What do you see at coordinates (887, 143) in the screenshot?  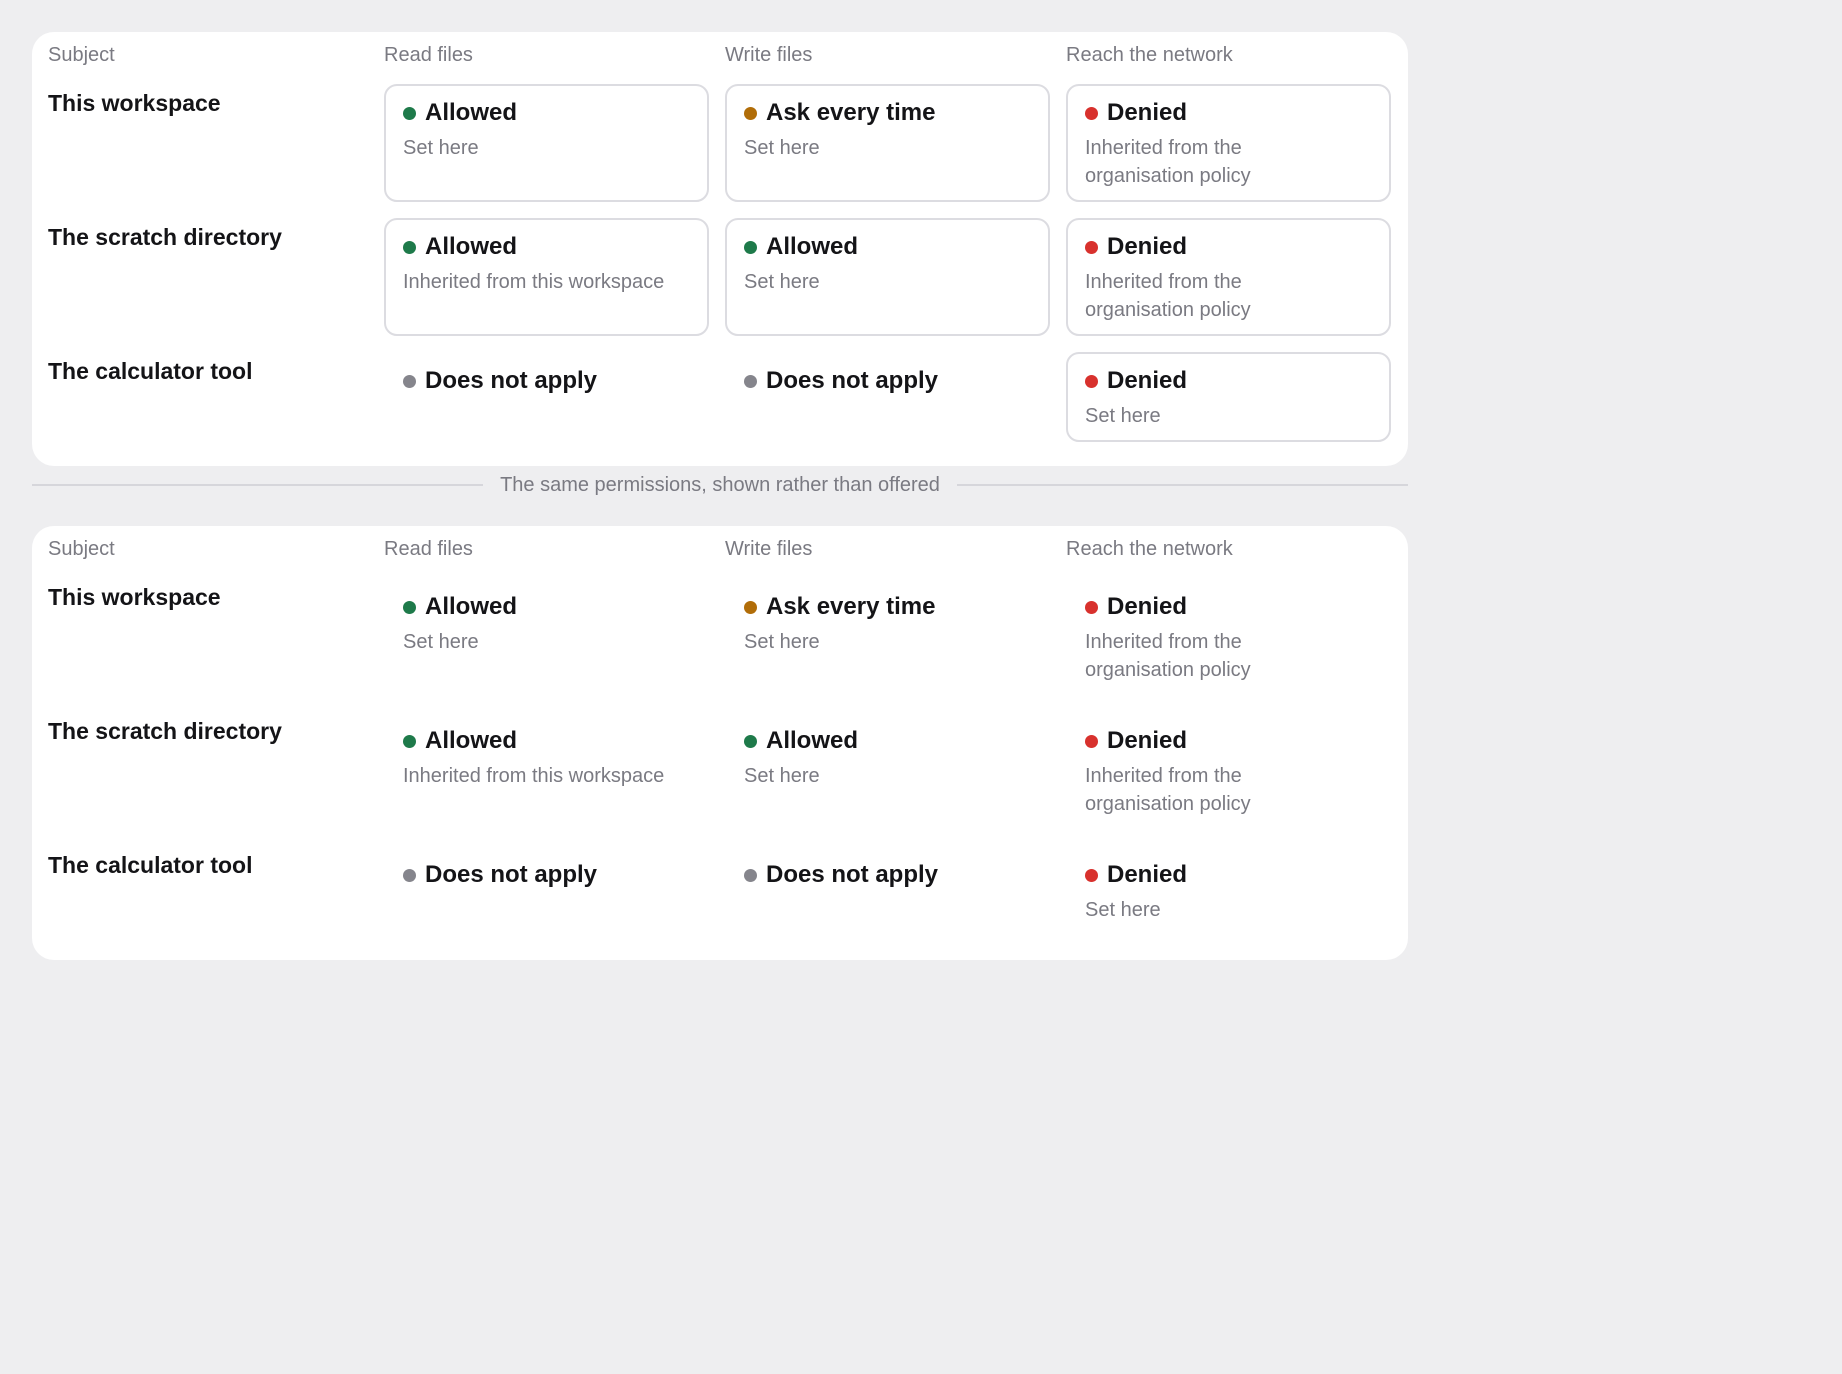 I see `permission-write-button: Ask every time Set here` at bounding box center [887, 143].